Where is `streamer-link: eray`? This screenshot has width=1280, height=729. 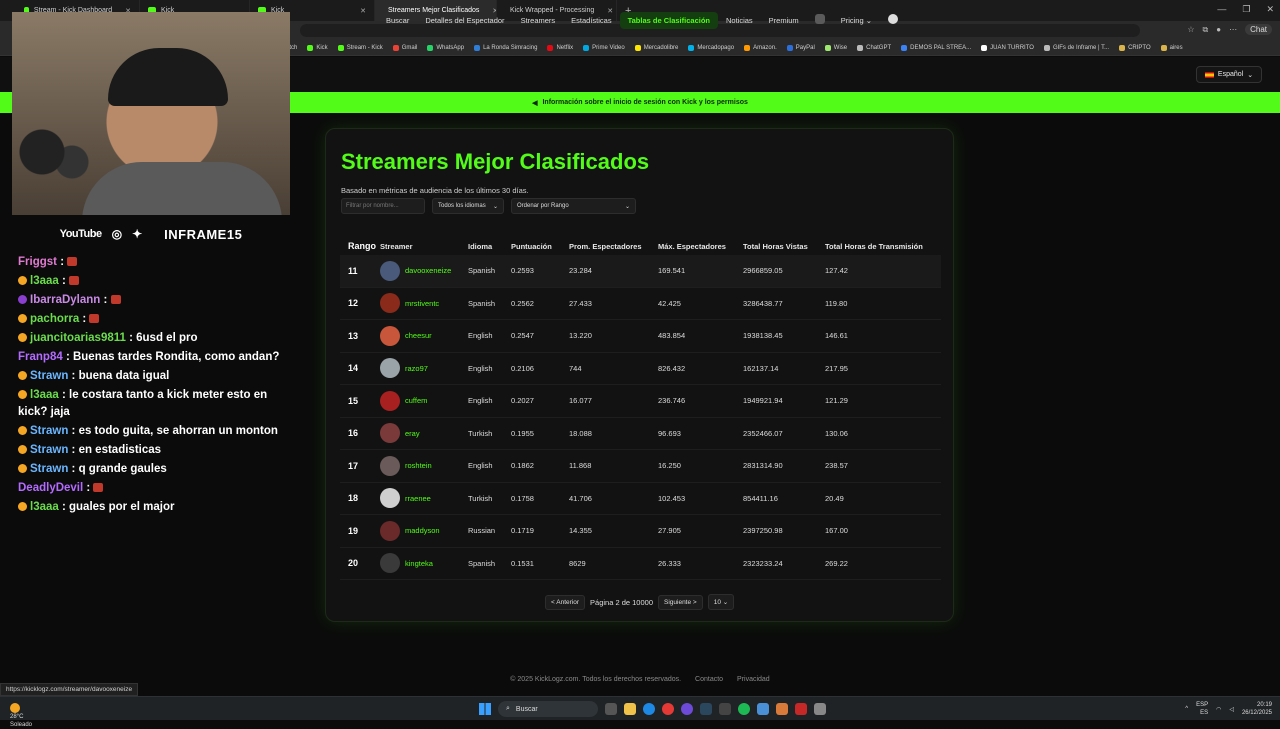
streamer-link: eray is located at coordinates (412, 433).